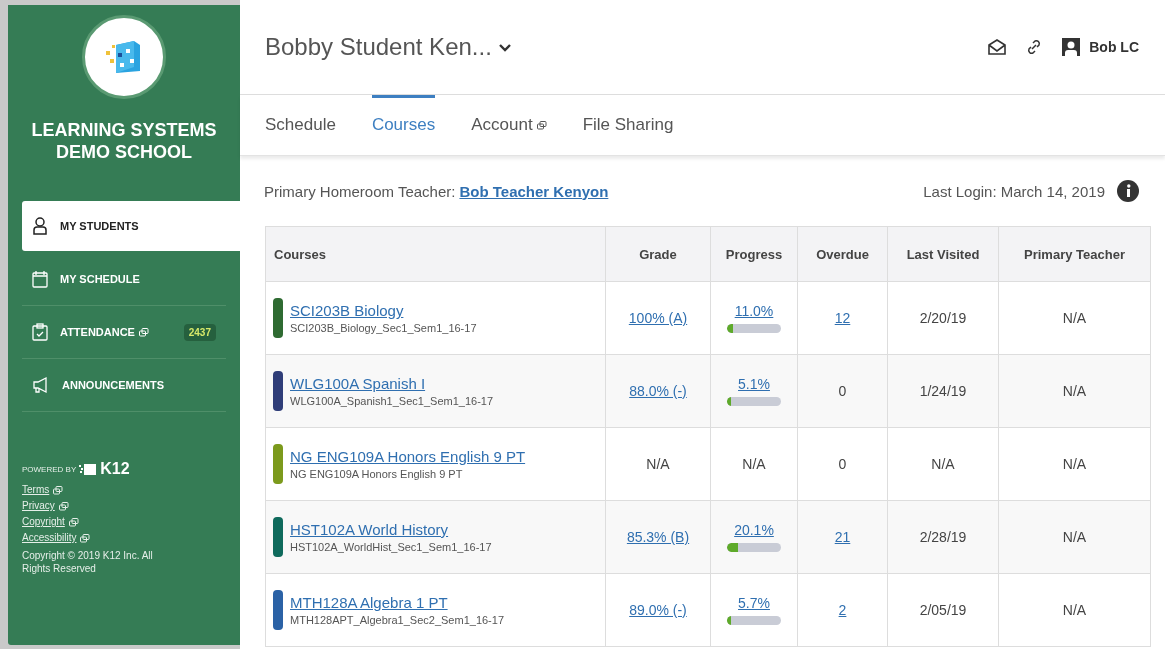 This screenshot has height=649, width=1165. I want to click on user-name: Bob LC, so click(1114, 47).